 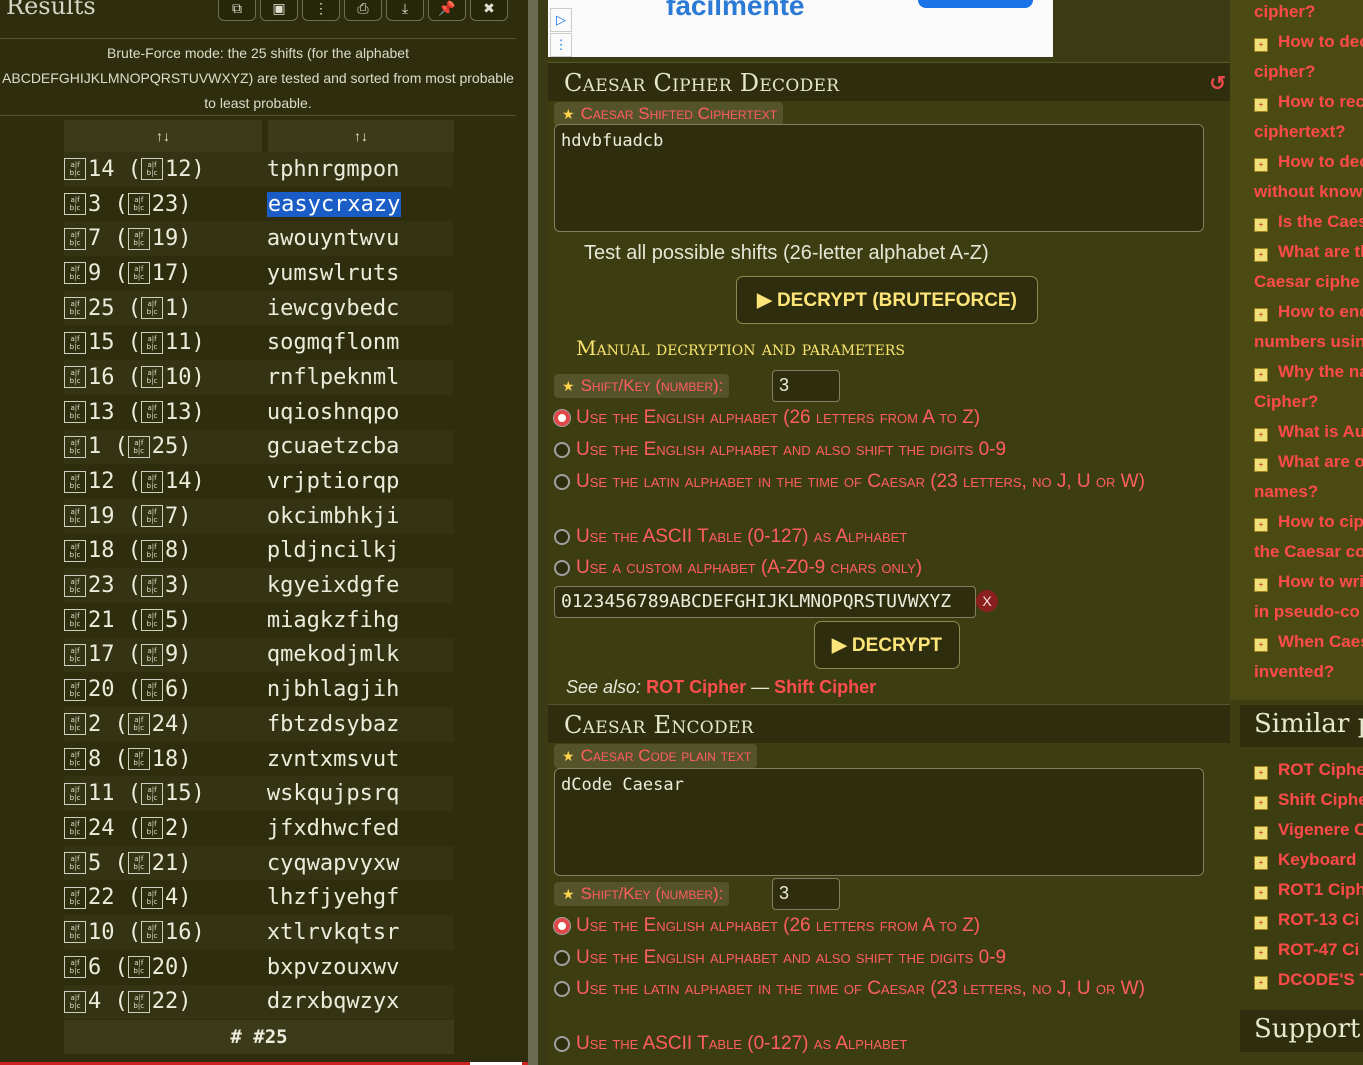 I want to click on faq-link: How to wri, so click(x=1320, y=582).